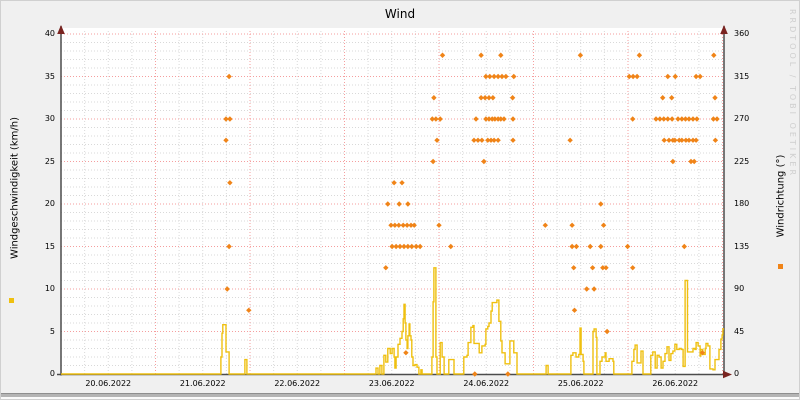 The image size is (800, 400). Describe the element at coordinates (742, 76) in the screenshot. I see `y-right-tick-label: 315` at that location.